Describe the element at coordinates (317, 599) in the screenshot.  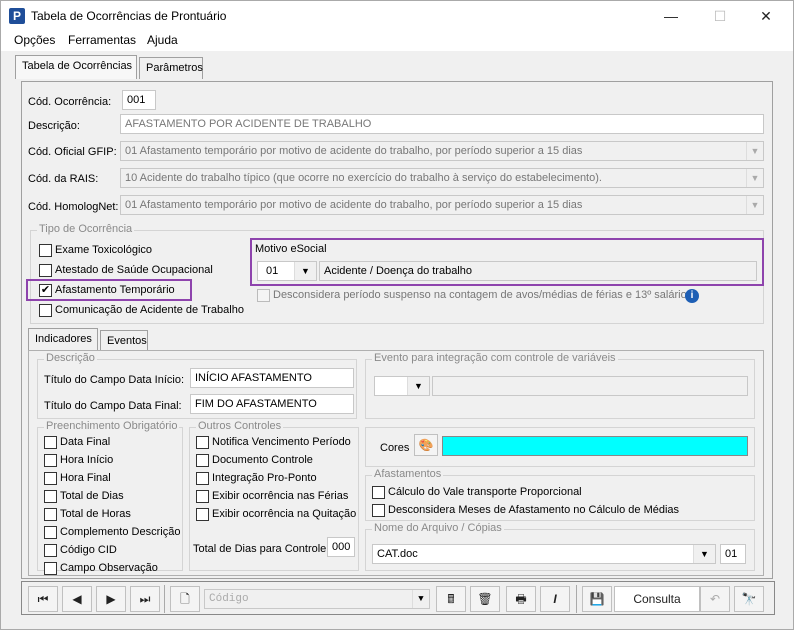
I see `codigo-select: Código ▼` at that location.